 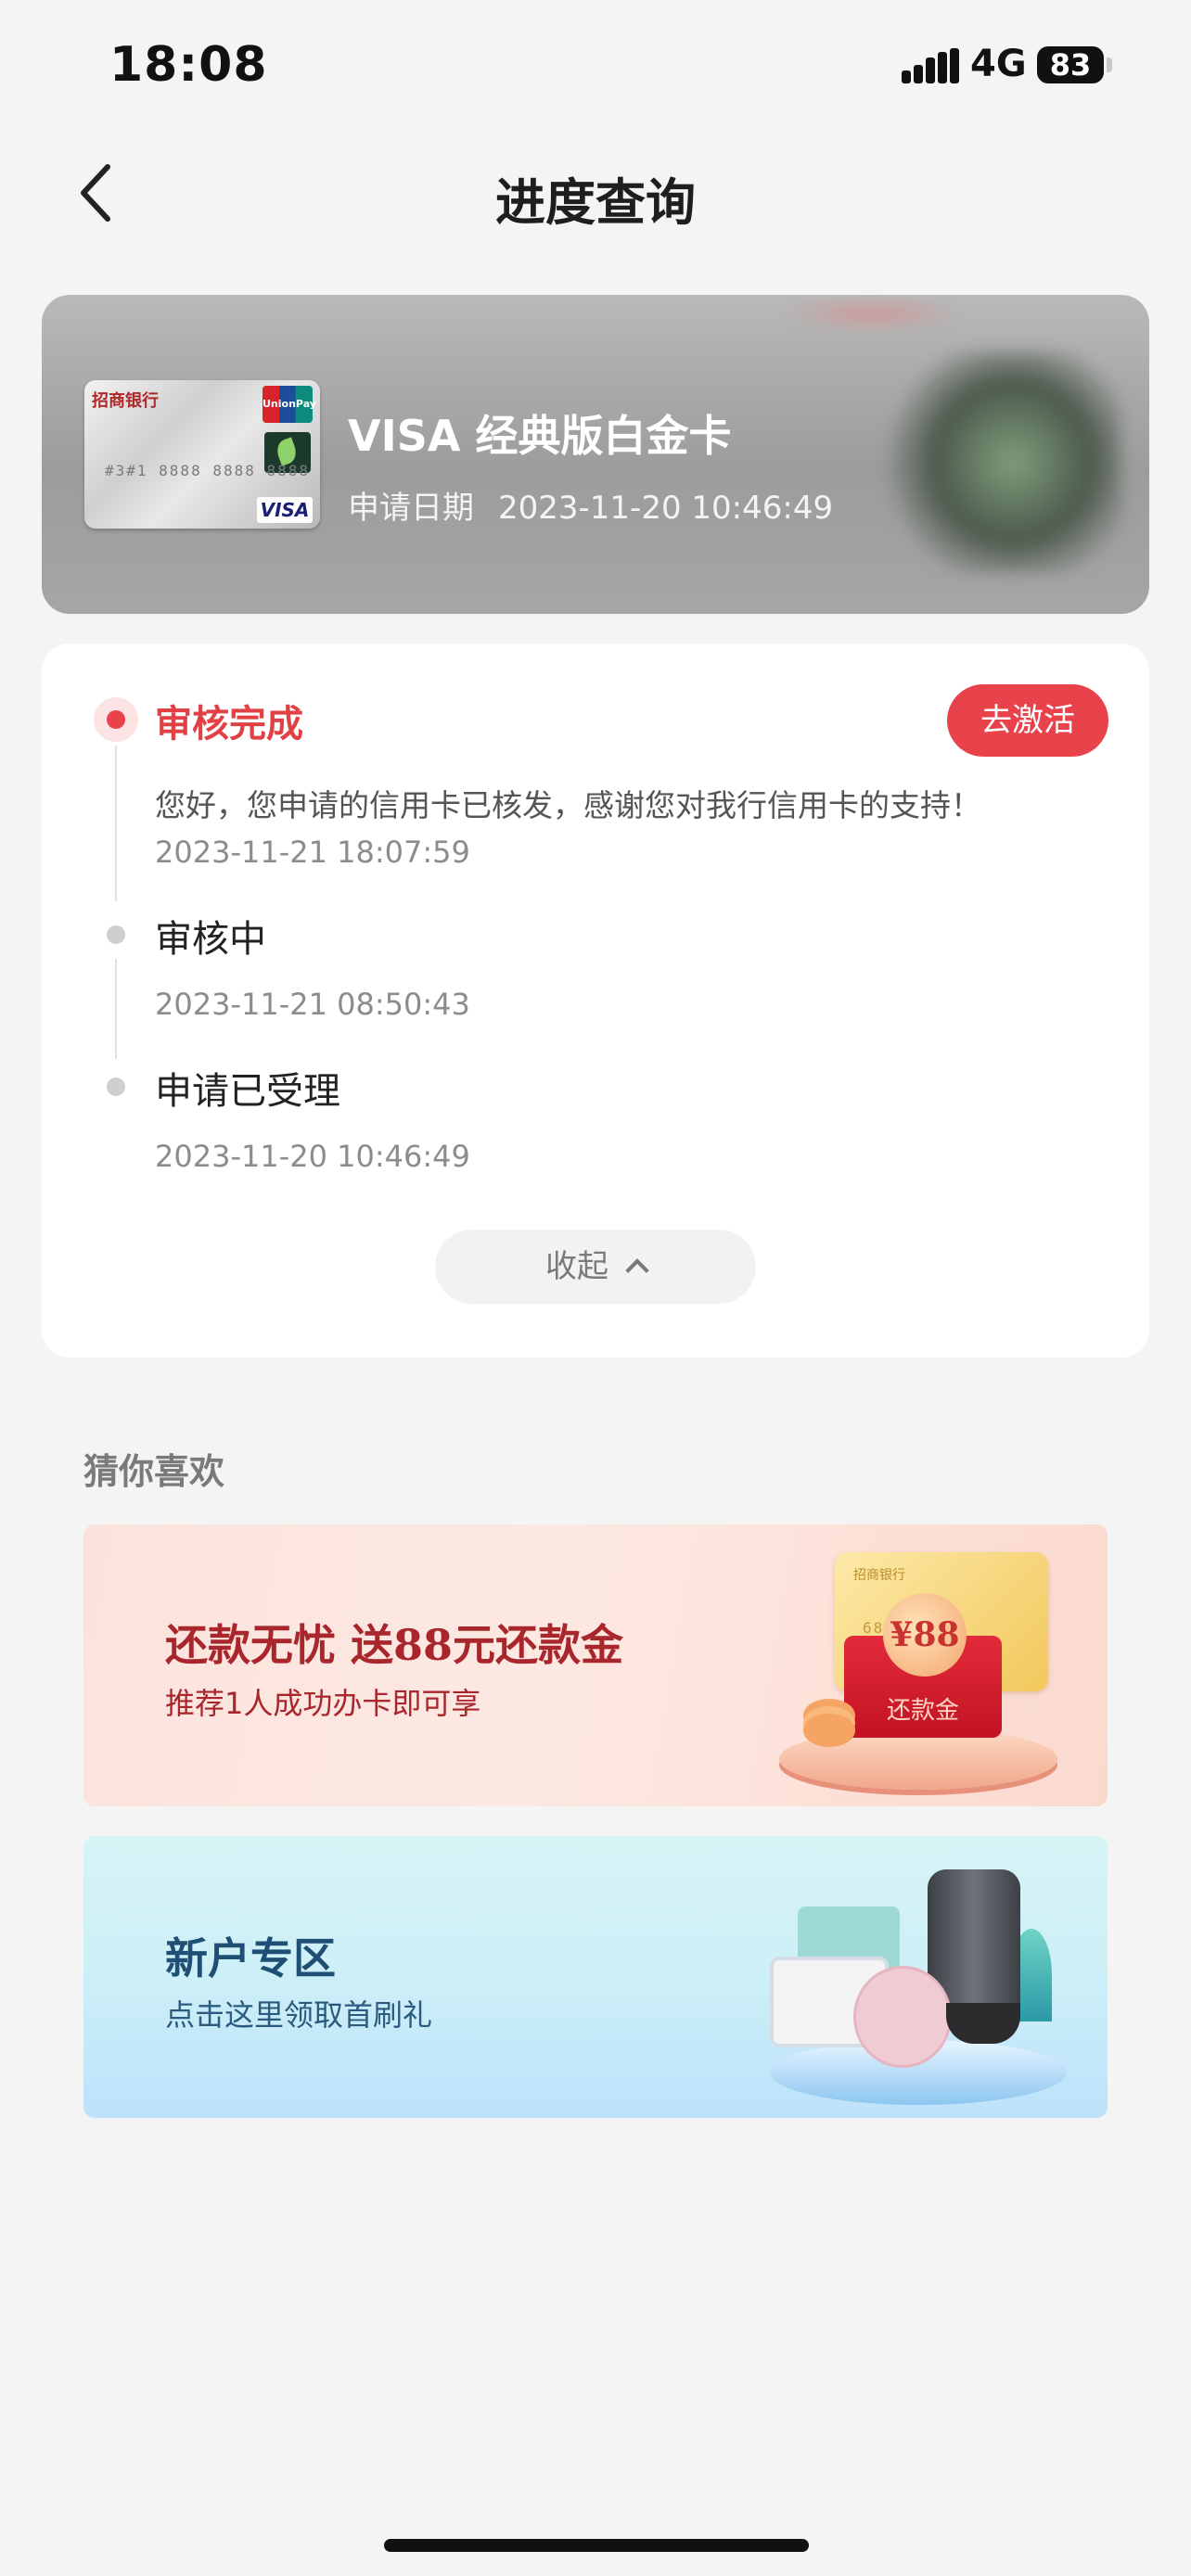 I want to click on apply-date-label: 申请日期, so click(x=411, y=509).